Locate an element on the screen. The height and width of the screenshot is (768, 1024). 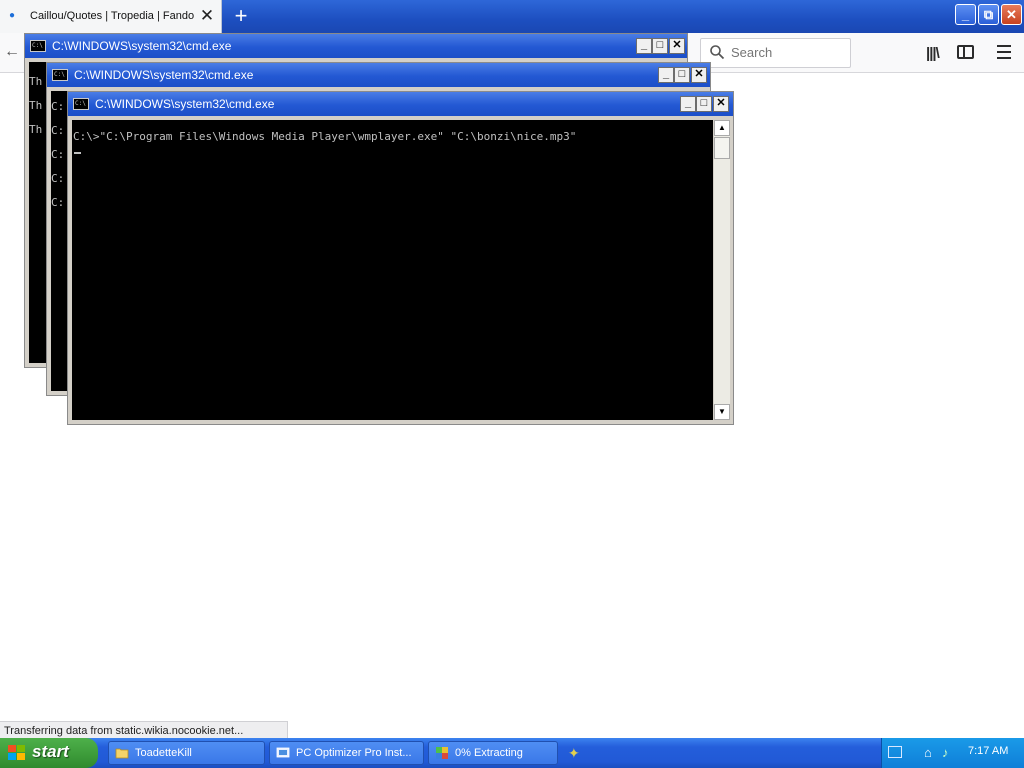
extract-icon is located at coordinates (442, 753).